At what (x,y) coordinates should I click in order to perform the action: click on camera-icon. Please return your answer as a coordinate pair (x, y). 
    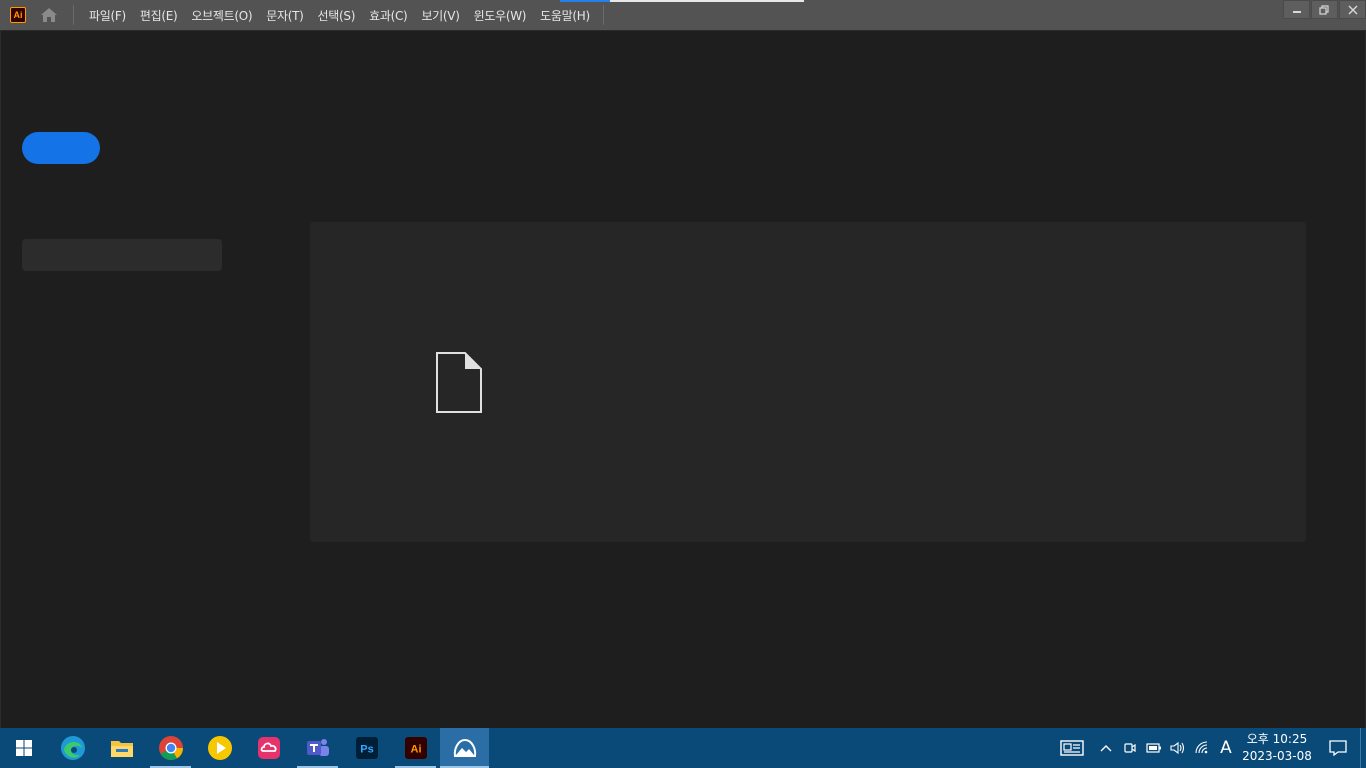
    Looking at the image, I should click on (1130, 748).